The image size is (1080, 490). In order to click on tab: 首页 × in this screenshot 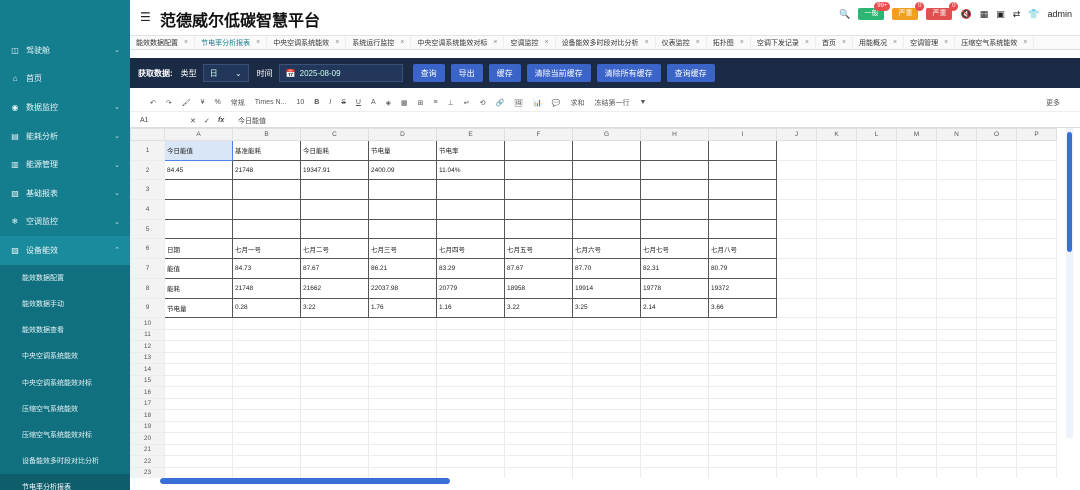, I will do `click(835, 42)`.